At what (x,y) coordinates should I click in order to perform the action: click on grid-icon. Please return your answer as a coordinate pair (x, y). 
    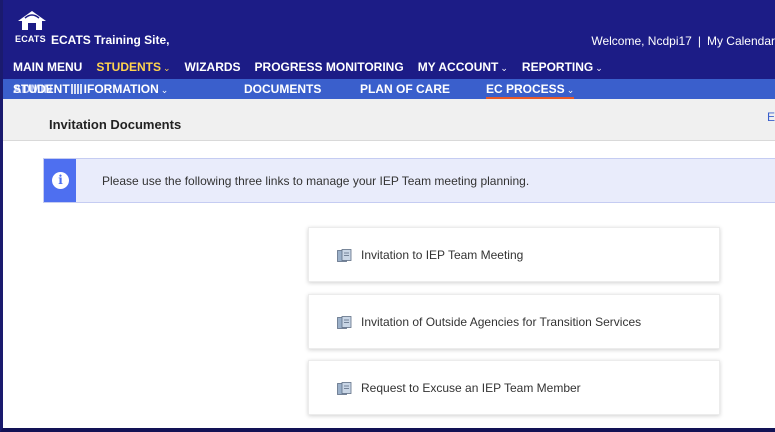
    Looking at the image, I should click on (76, 89).